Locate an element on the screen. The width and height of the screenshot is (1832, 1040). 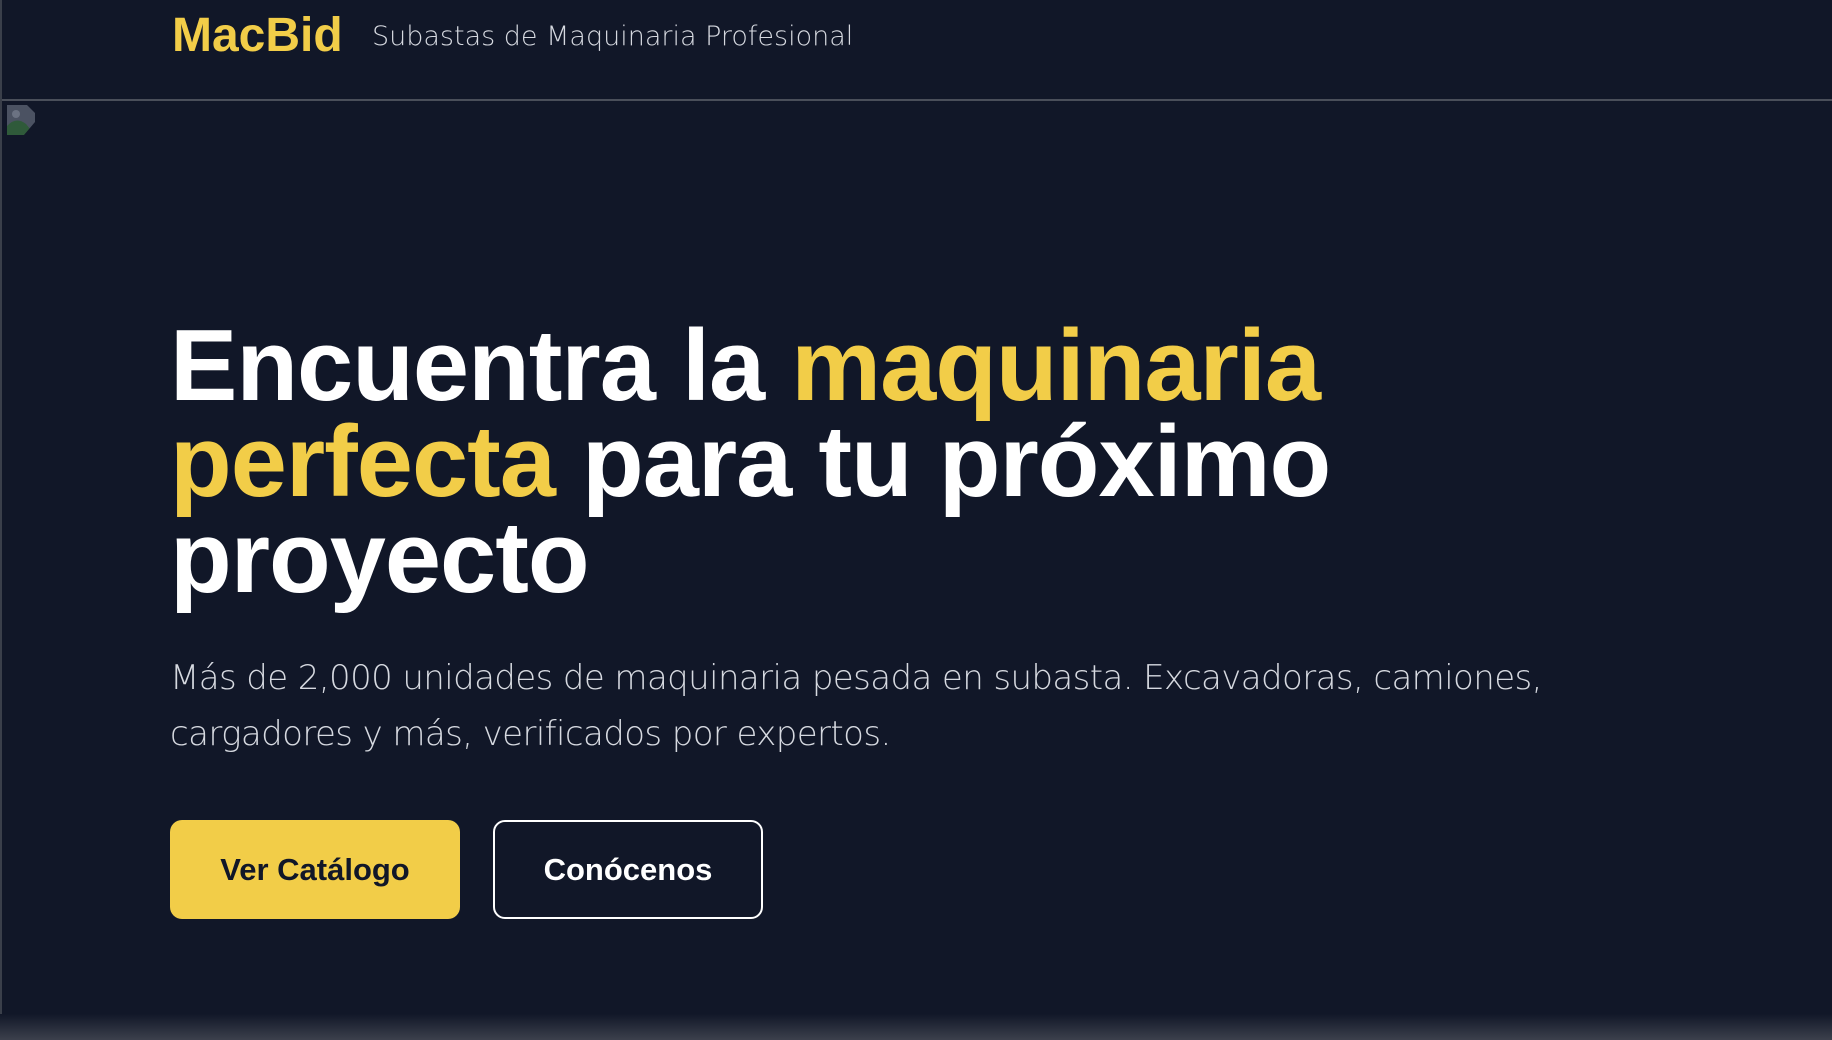
logo: MacBid is located at coordinates (257, 35).